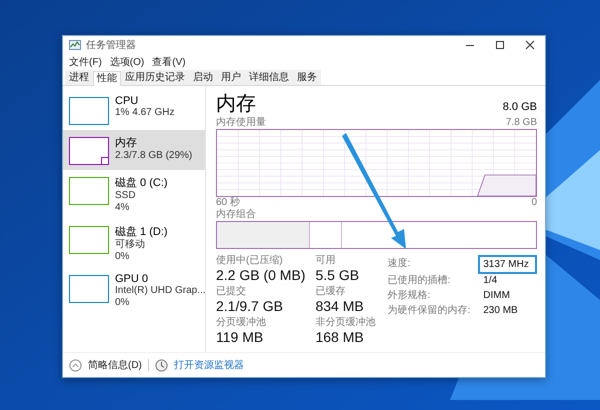 This screenshot has height=410, width=600. Describe the element at coordinates (111, 45) in the screenshot. I see `window-title: 任务管理器` at that location.